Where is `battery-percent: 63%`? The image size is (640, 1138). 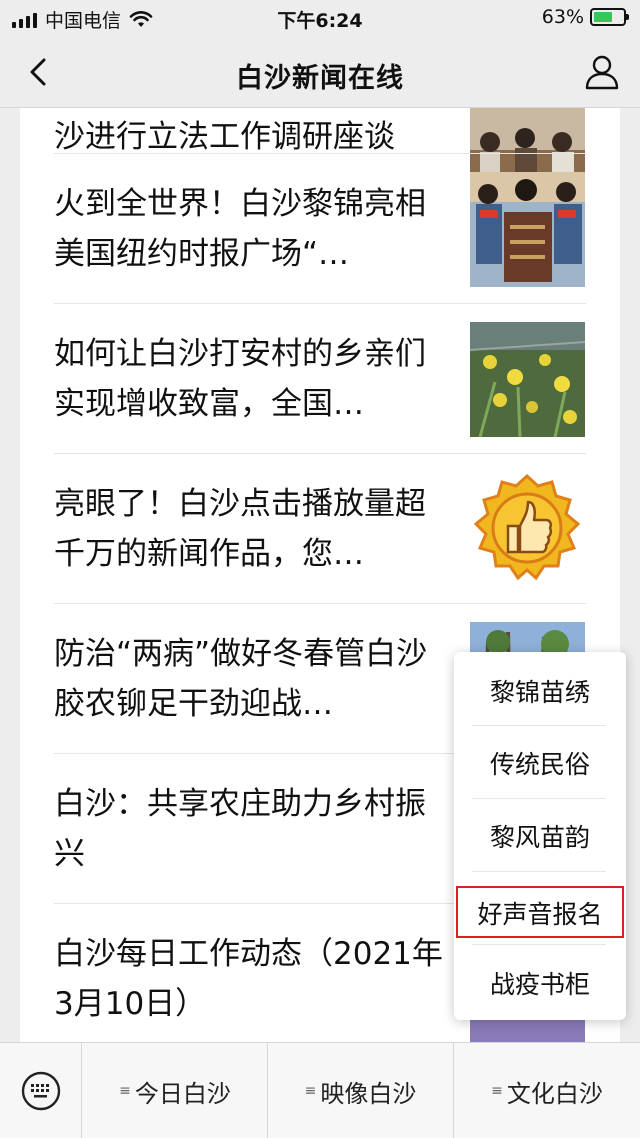
battery-percent: 63% is located at coordinates (562, 17).